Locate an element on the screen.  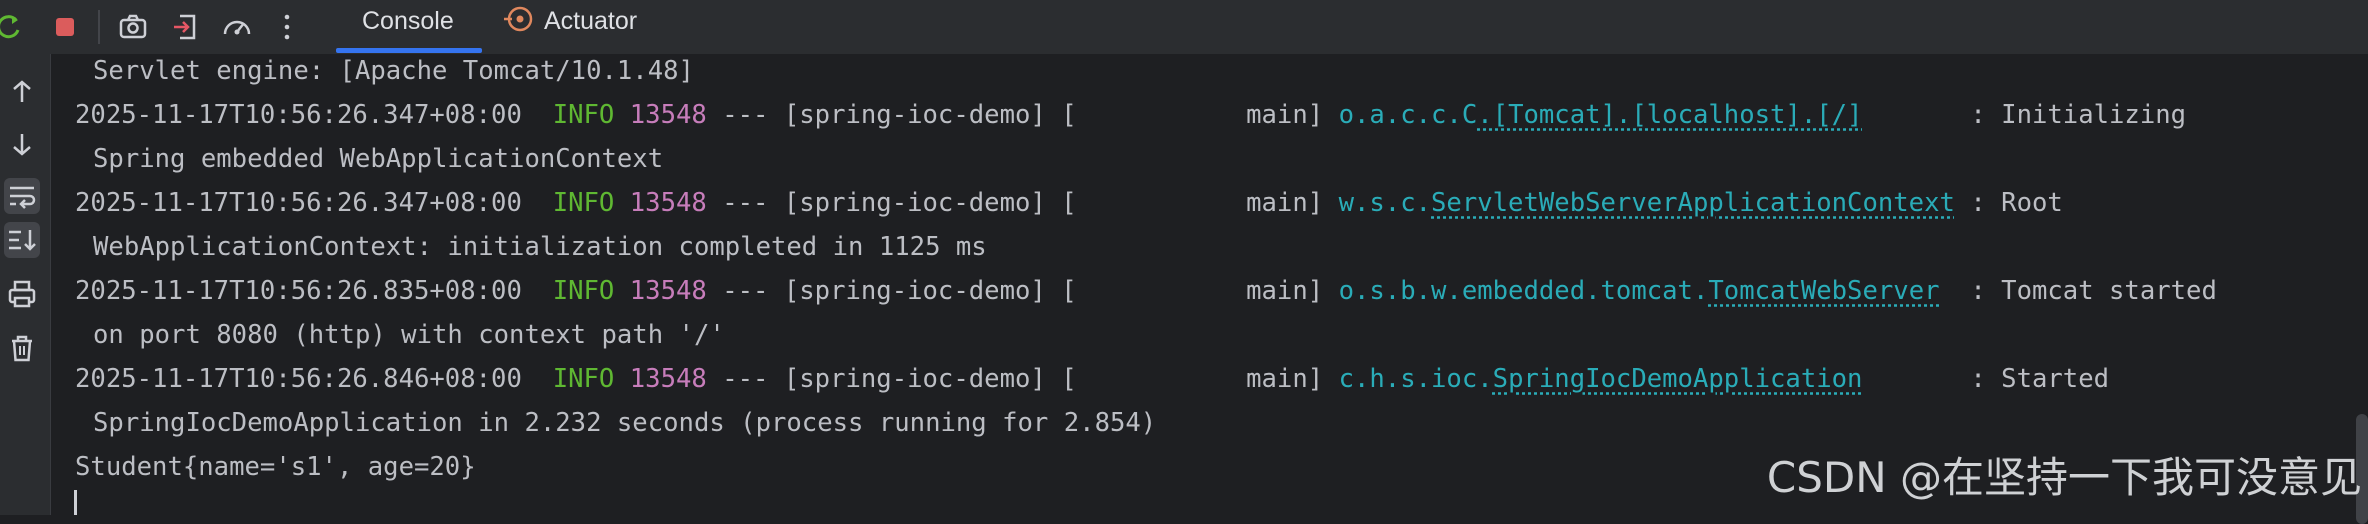
log-message: Started is located at coordinates (2055, 379).